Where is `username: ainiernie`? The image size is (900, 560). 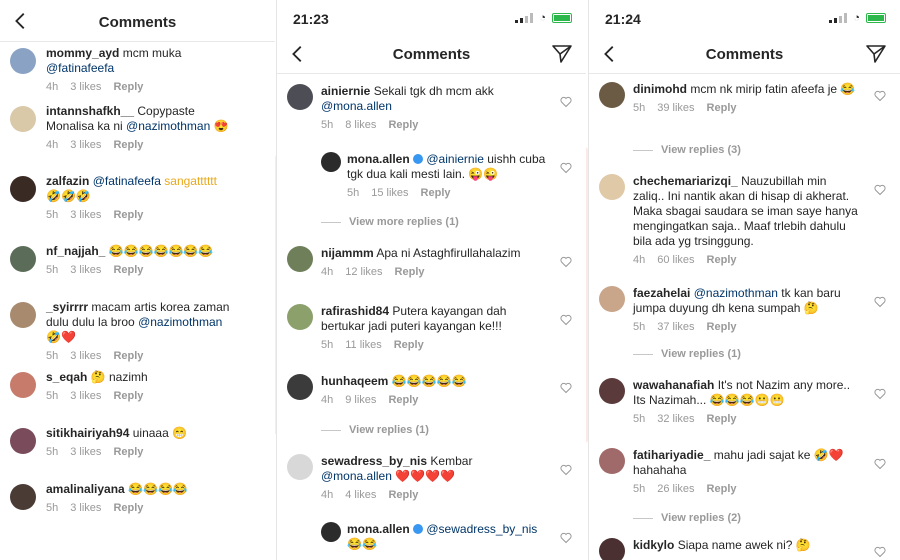
username: ainiernie is located at coordinates (345, 91).